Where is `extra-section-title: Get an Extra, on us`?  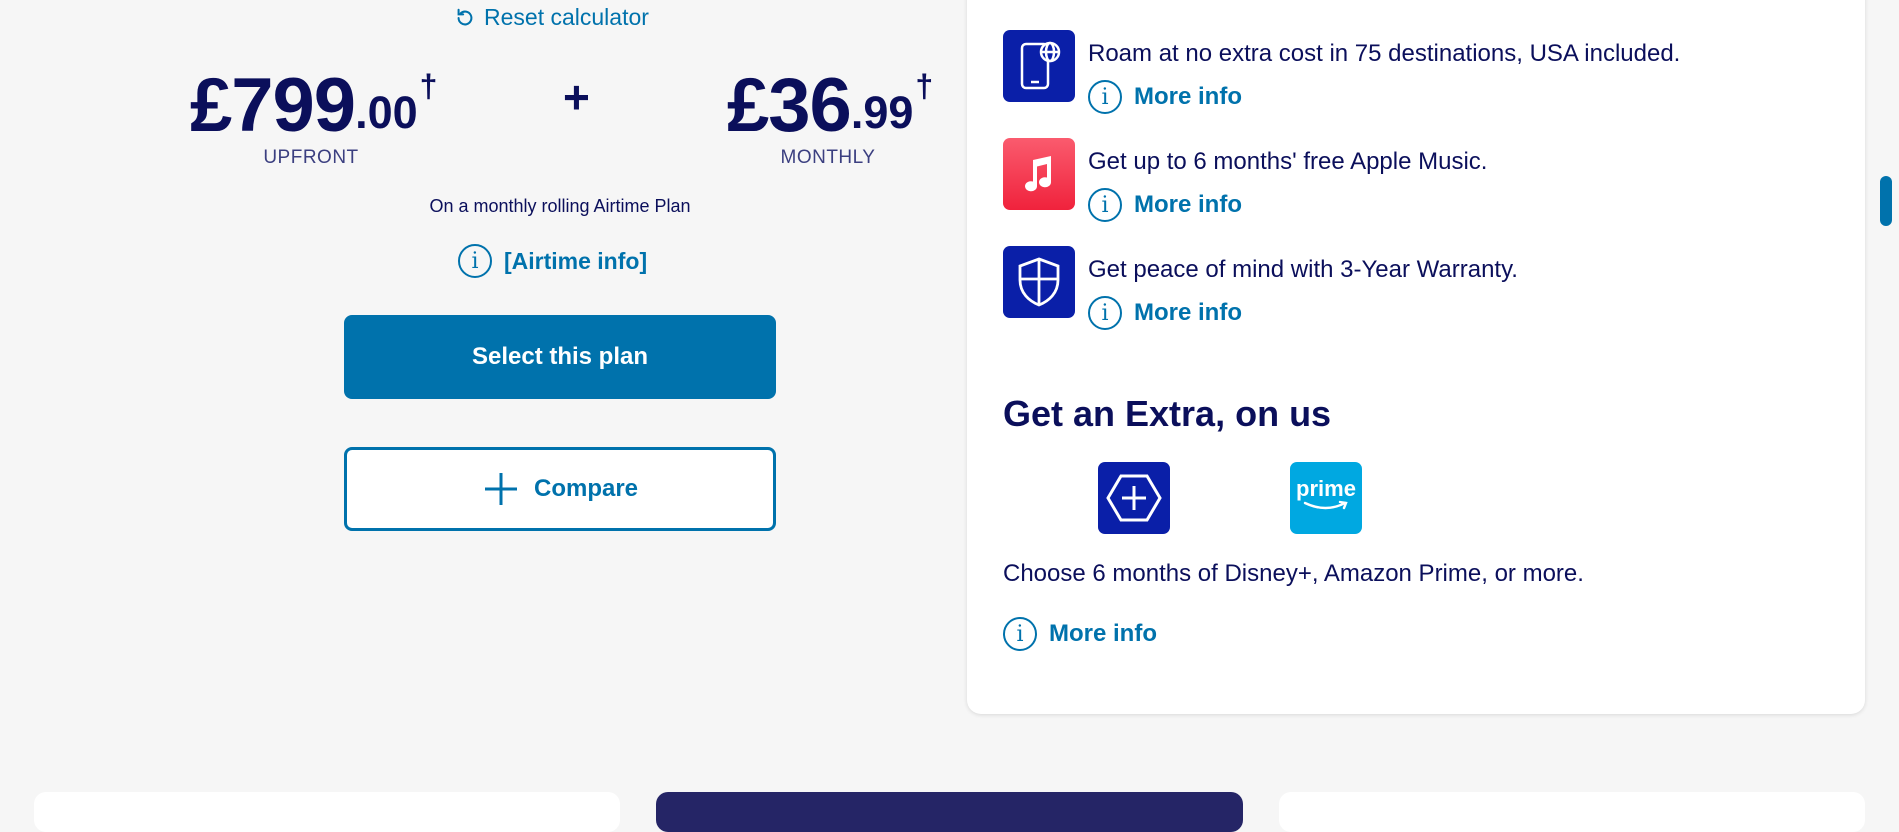 extra-section-title: Get an Extra, on us is located at coordinates (1167, 413).